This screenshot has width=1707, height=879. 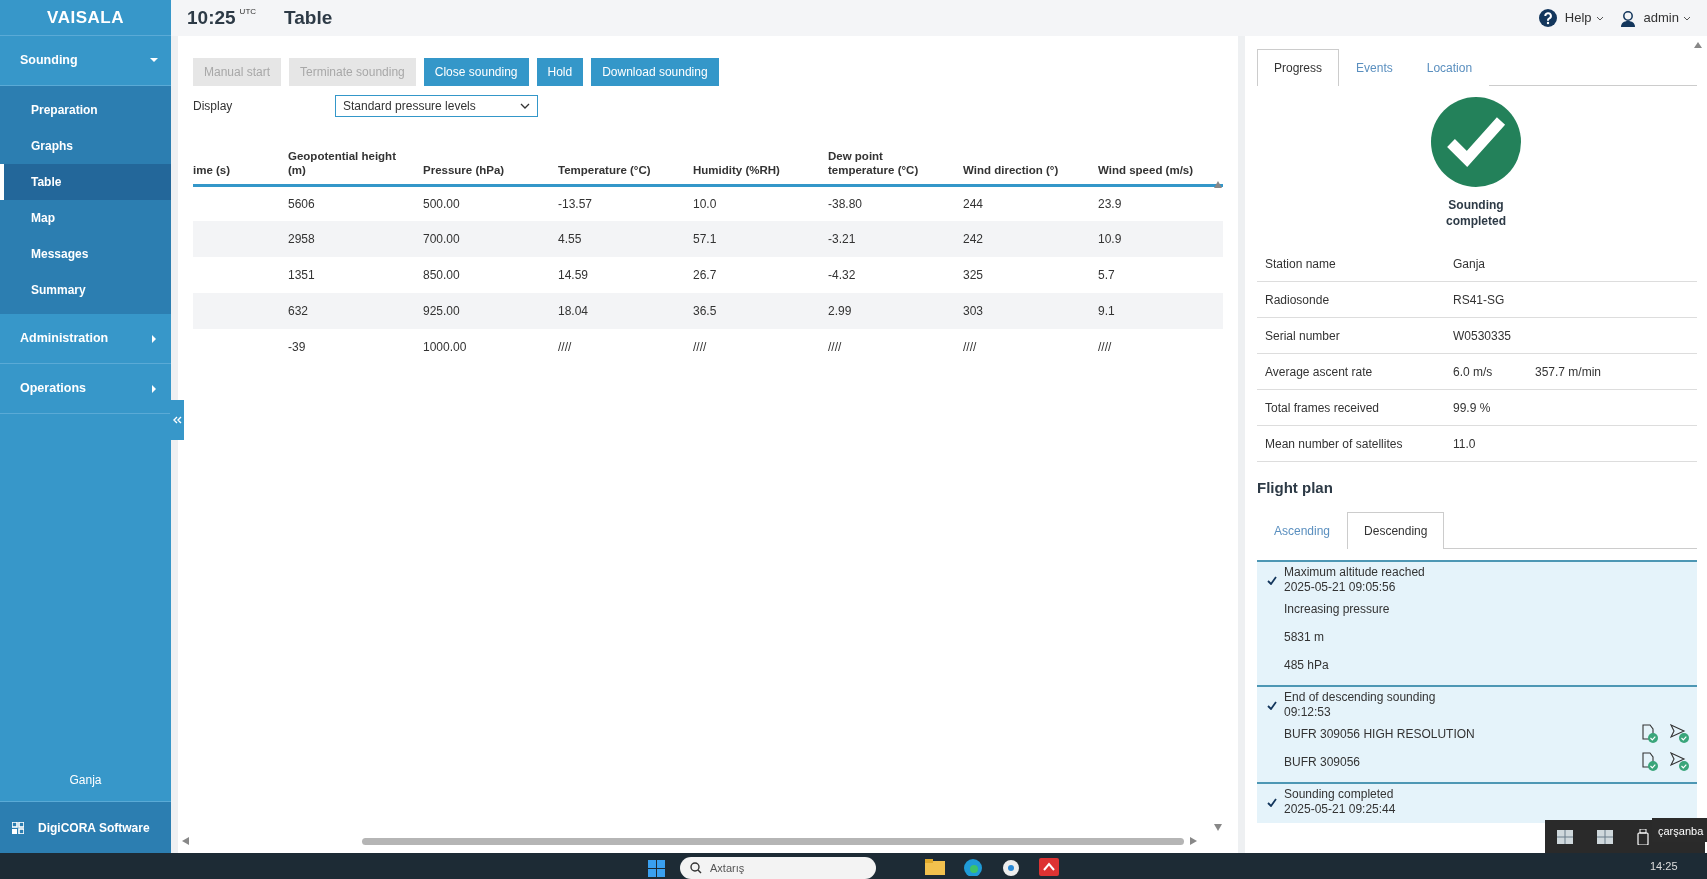 I want to click on table-cell: 925.00, so click(x=441, y=311).